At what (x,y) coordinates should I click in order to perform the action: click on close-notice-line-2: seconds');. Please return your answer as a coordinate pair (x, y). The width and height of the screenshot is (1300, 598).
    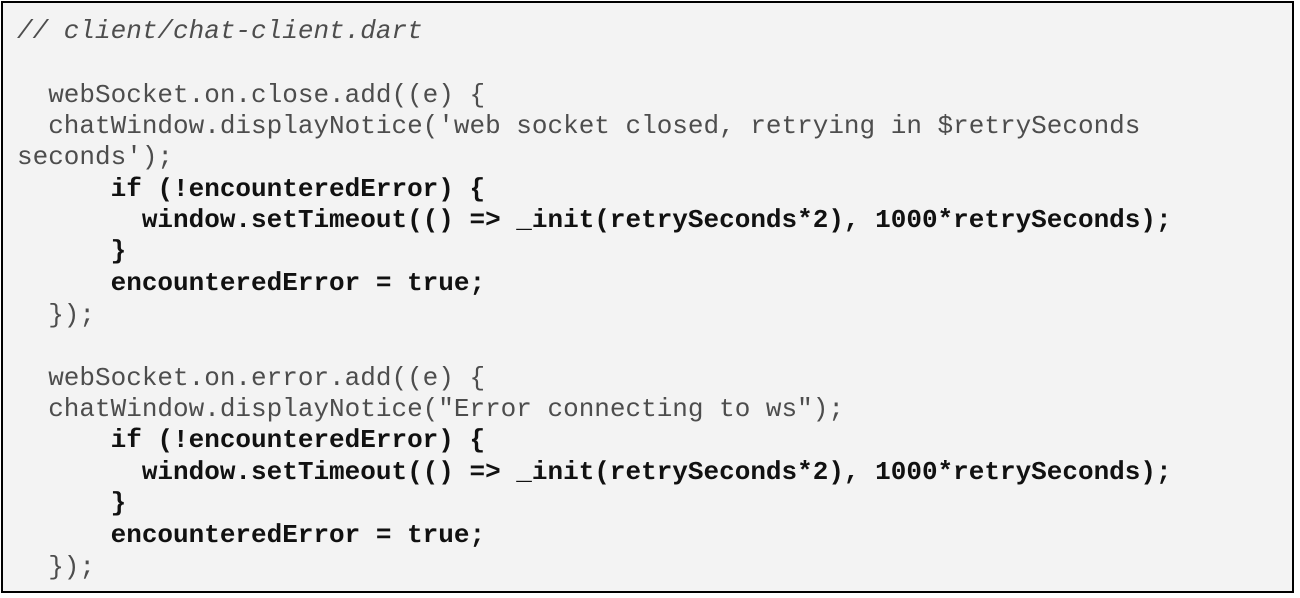
    Looking at the image, I should click on (95, 157).